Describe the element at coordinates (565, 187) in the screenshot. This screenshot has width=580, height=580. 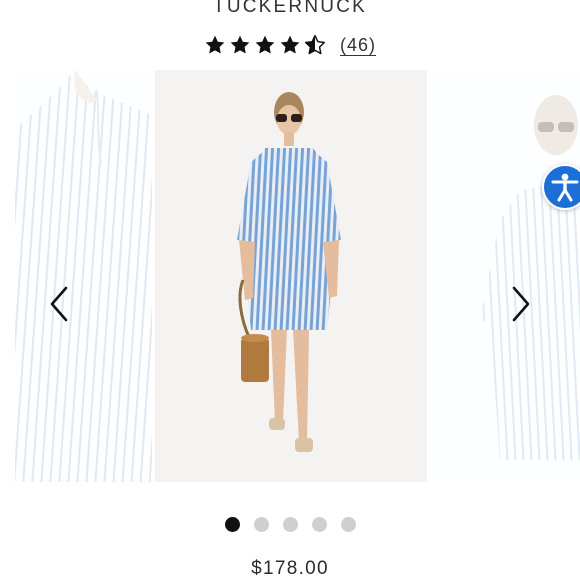
I see `accessibility-icon` at that location.